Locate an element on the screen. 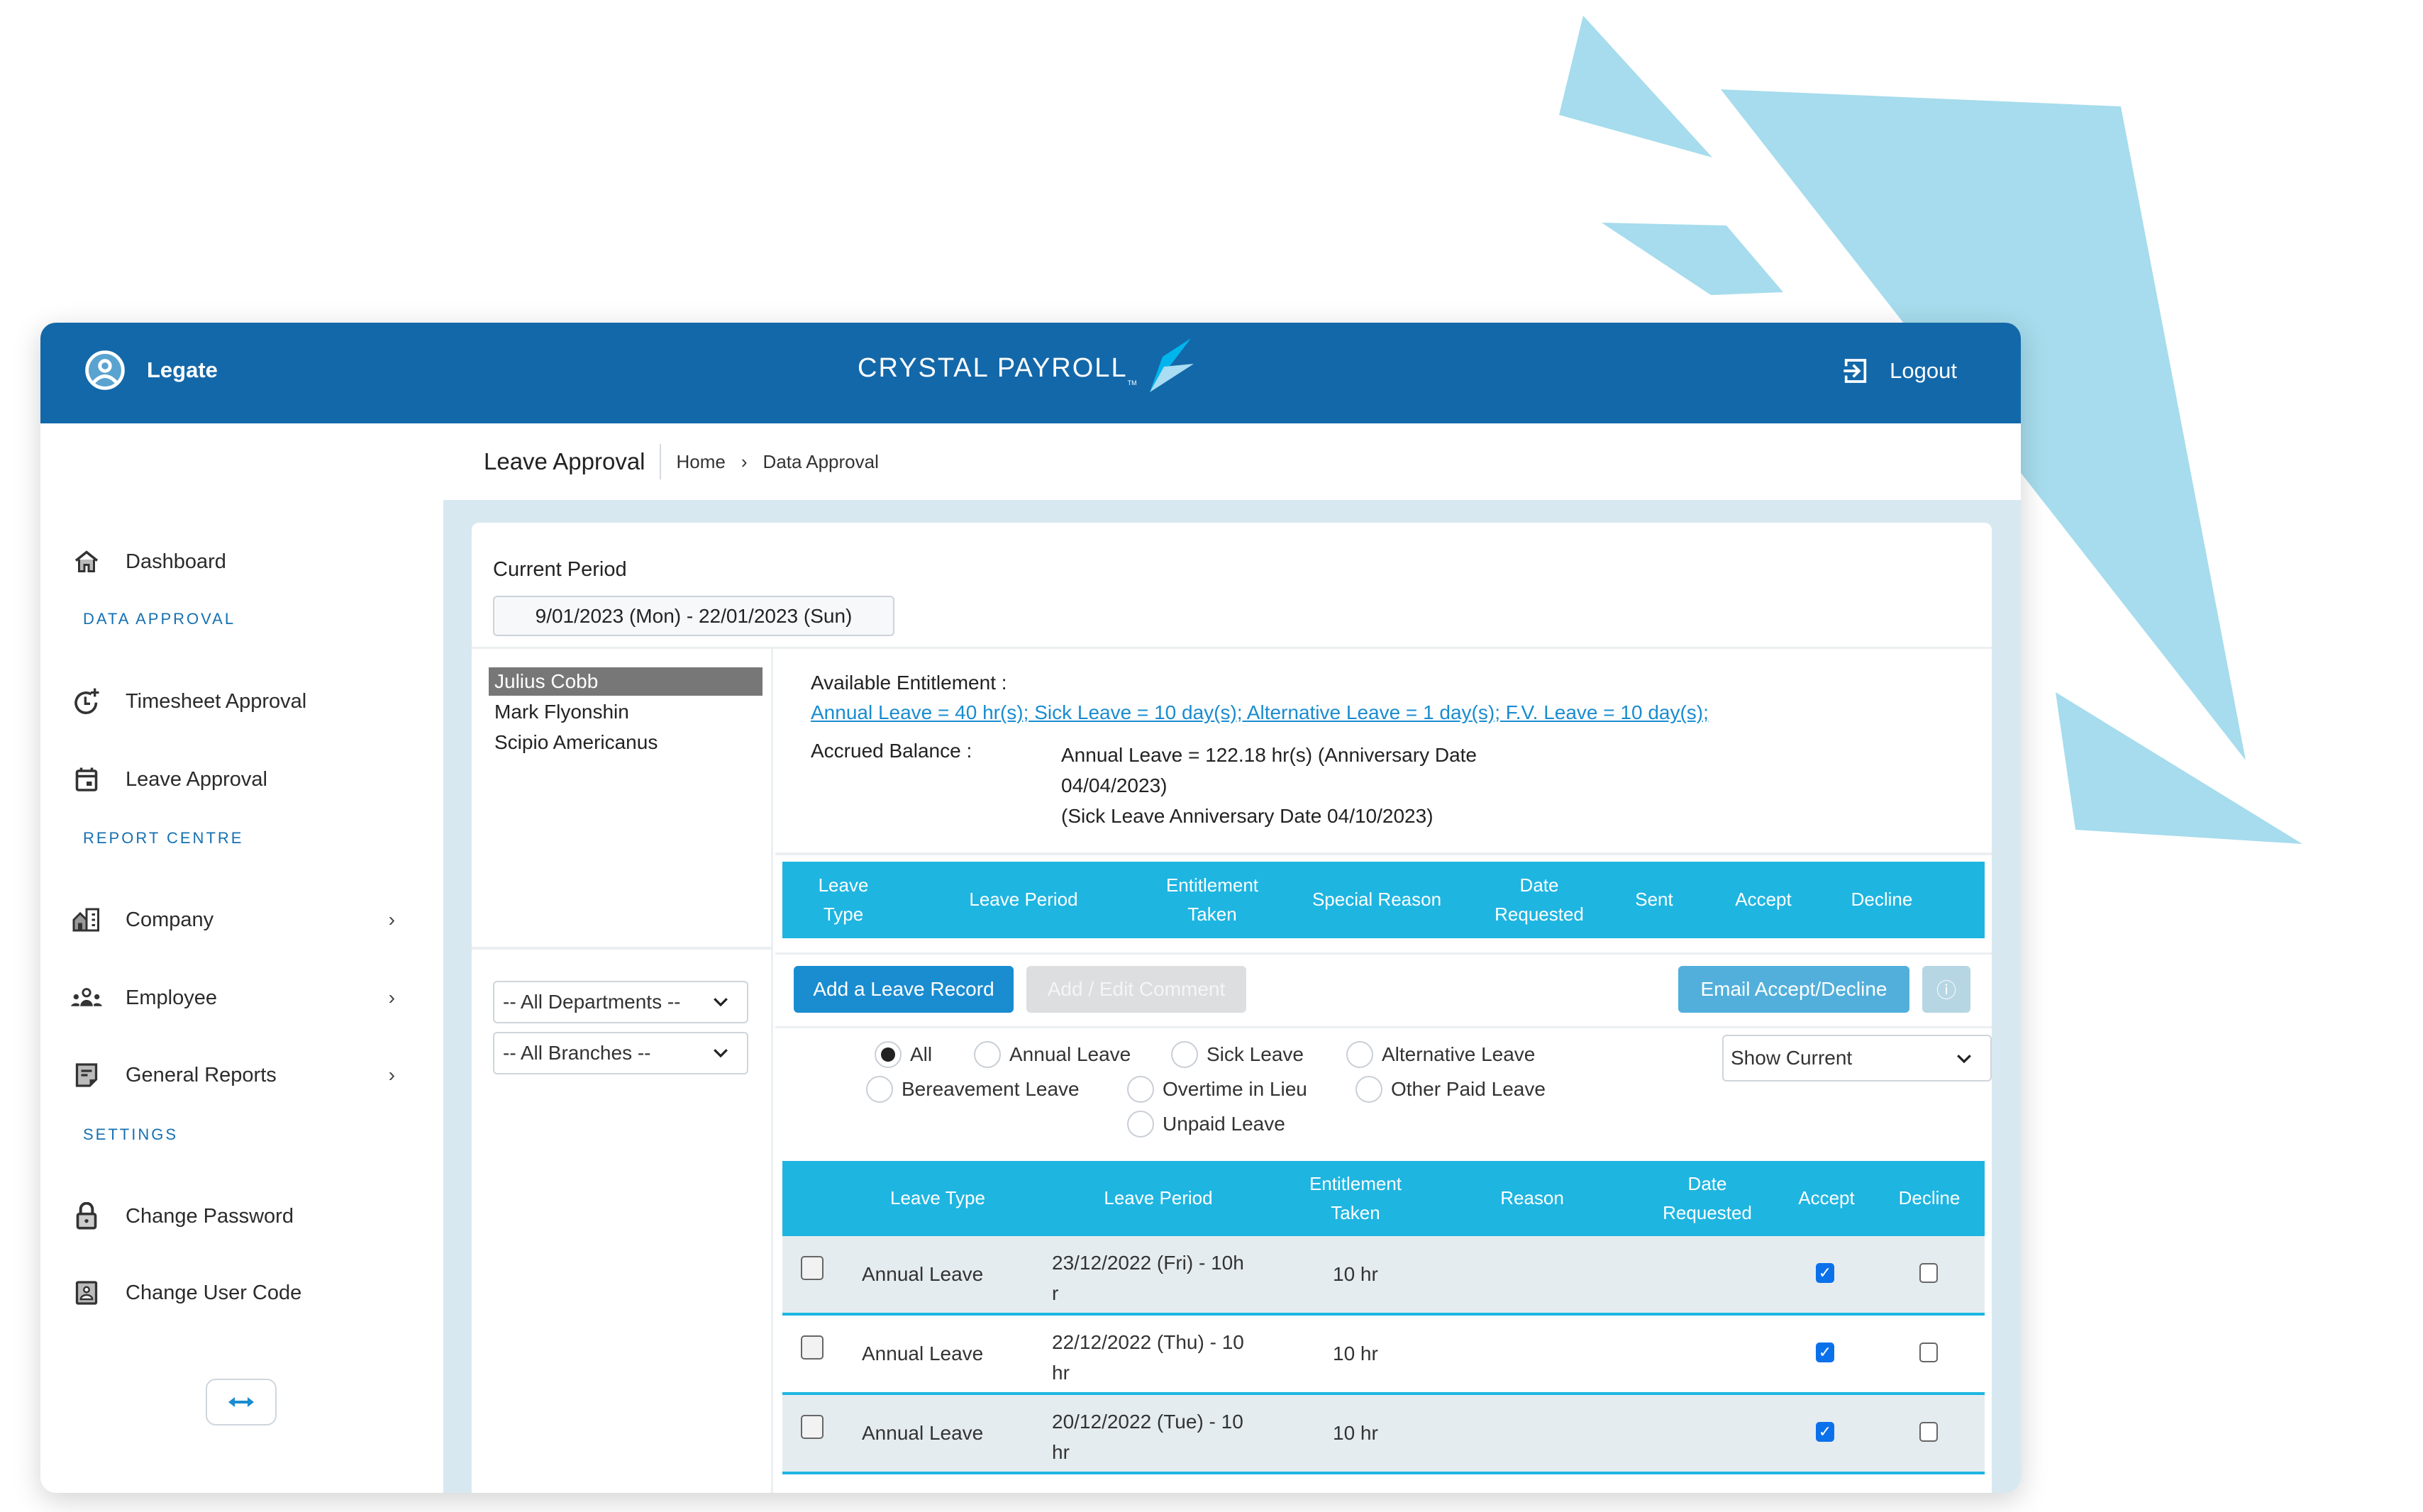 This screenshot has height=1512, width=2423. employee-list-item: Scipio Americanus is located at coordinates (626, 743).